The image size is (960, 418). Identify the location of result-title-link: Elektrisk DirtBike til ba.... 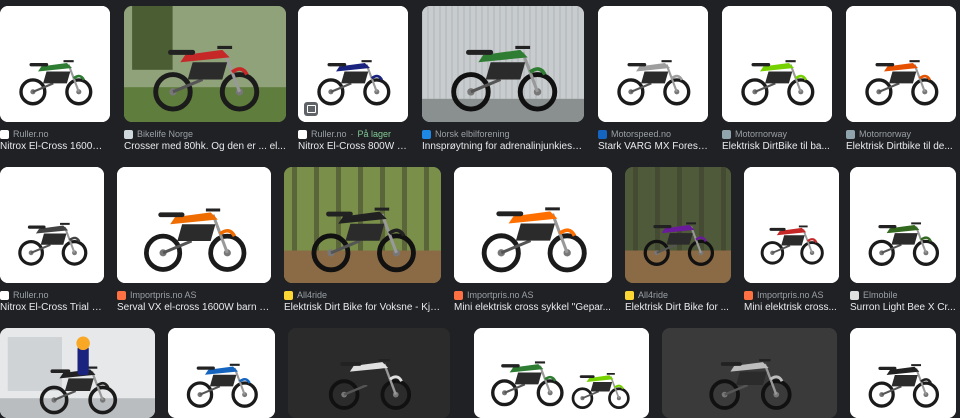
(777, 148).